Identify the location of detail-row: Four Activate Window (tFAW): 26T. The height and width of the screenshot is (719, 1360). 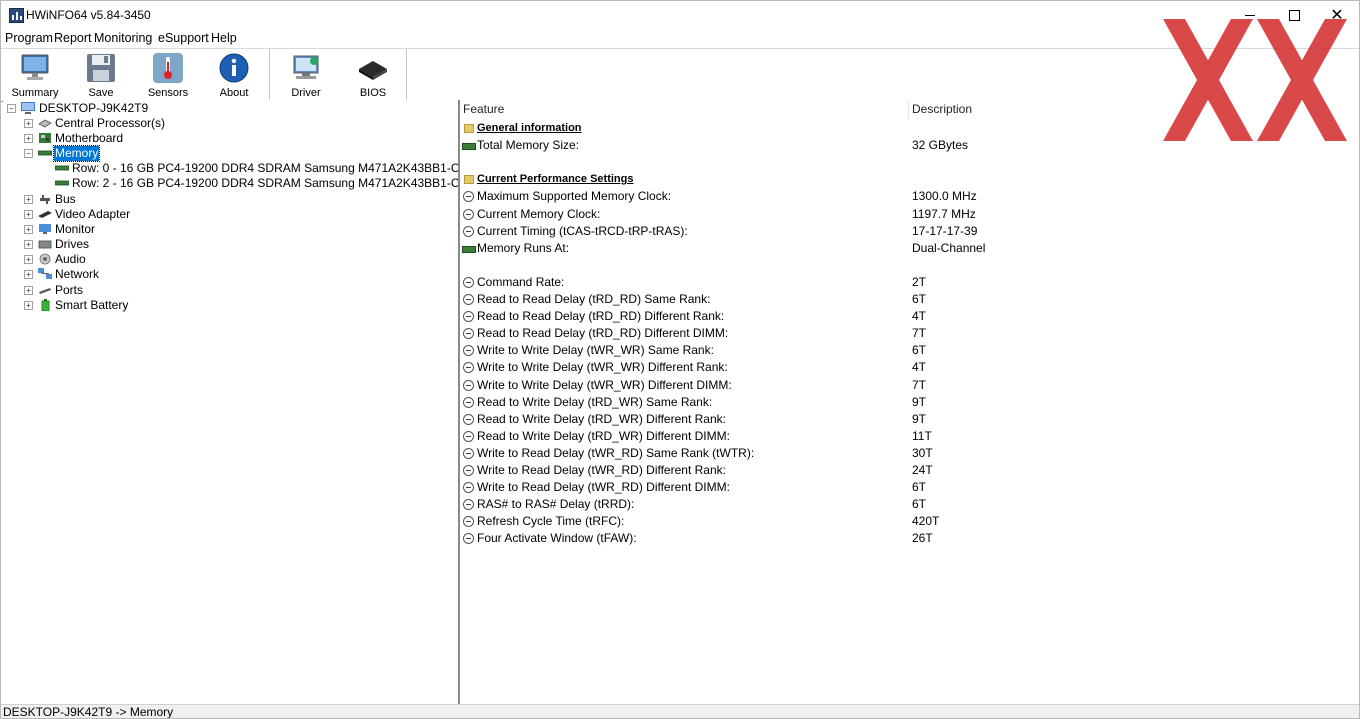
(909, 538).